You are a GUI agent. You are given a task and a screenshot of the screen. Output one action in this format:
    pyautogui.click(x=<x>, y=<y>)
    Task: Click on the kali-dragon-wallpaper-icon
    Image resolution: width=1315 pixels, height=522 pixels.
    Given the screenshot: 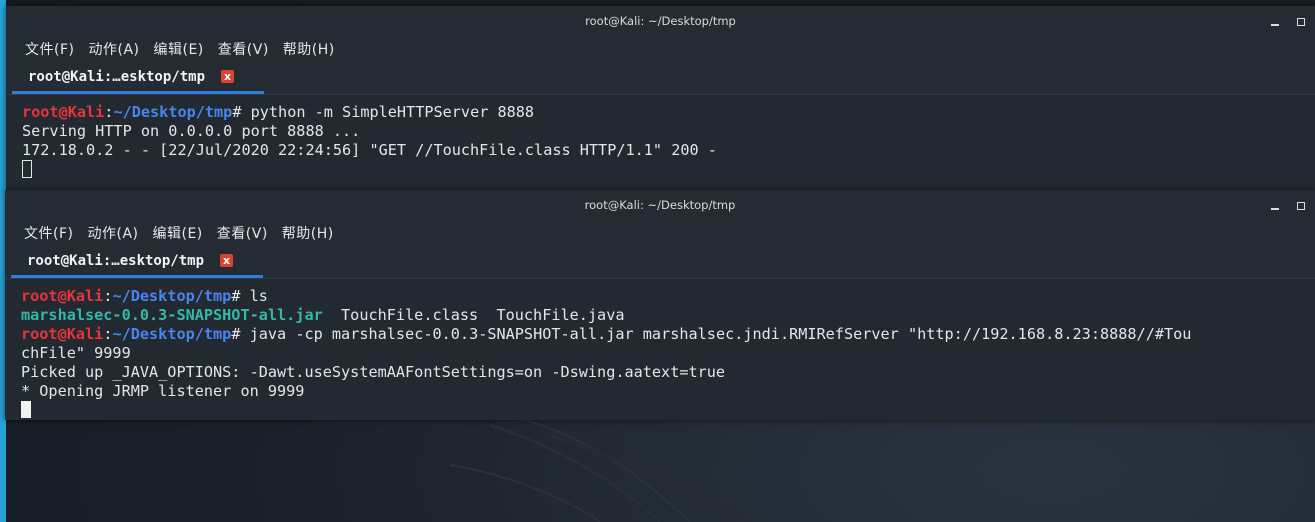 What is the action you would take?
    pyautogui.click(x=600, y=468)
    